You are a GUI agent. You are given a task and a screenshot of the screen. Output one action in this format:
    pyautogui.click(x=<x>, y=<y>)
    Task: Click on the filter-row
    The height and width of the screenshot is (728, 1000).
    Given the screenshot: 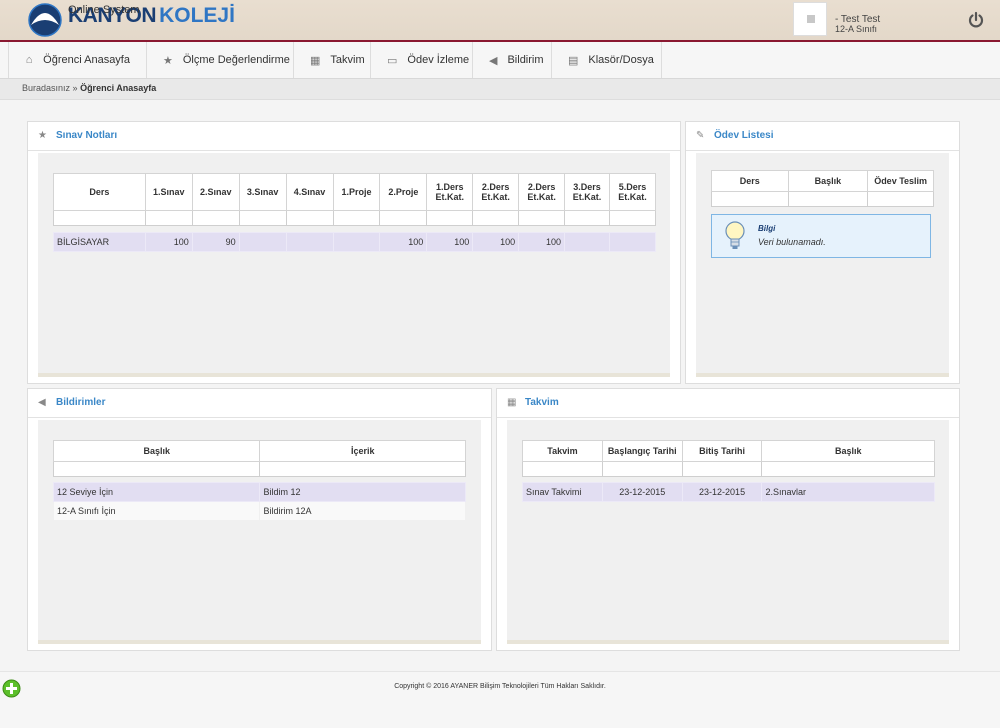 What is the action you would take?
    pyautogui.click(x=355, y=218)
    